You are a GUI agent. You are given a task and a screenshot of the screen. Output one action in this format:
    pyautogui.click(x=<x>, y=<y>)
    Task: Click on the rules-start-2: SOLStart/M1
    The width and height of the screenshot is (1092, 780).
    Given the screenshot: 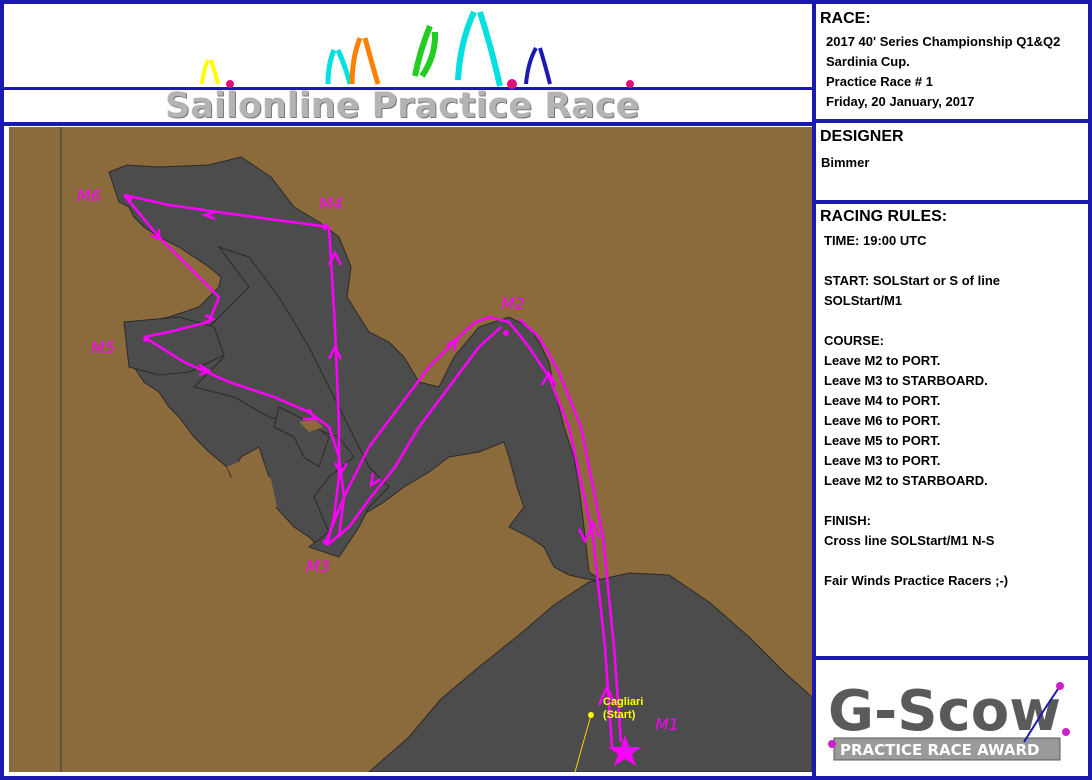 What is the action you would take?
    pyautogui.click(x=863, y=300)
    